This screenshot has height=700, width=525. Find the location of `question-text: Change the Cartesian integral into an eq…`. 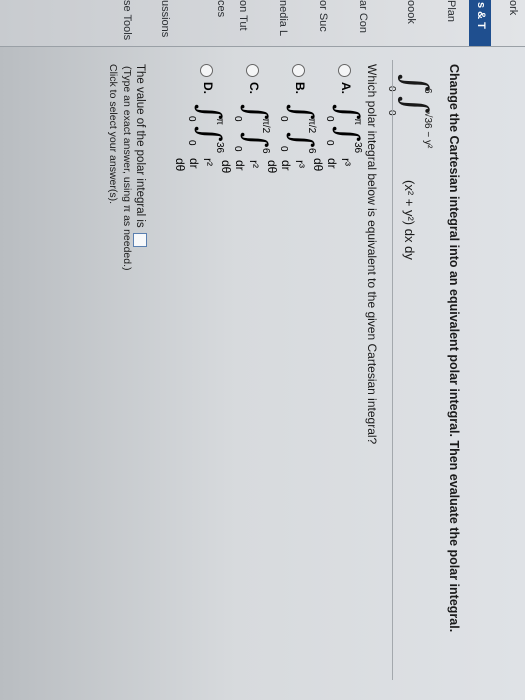

question-text: Change the Cartesian integral into an eq… is located at coordinates (454, 348).